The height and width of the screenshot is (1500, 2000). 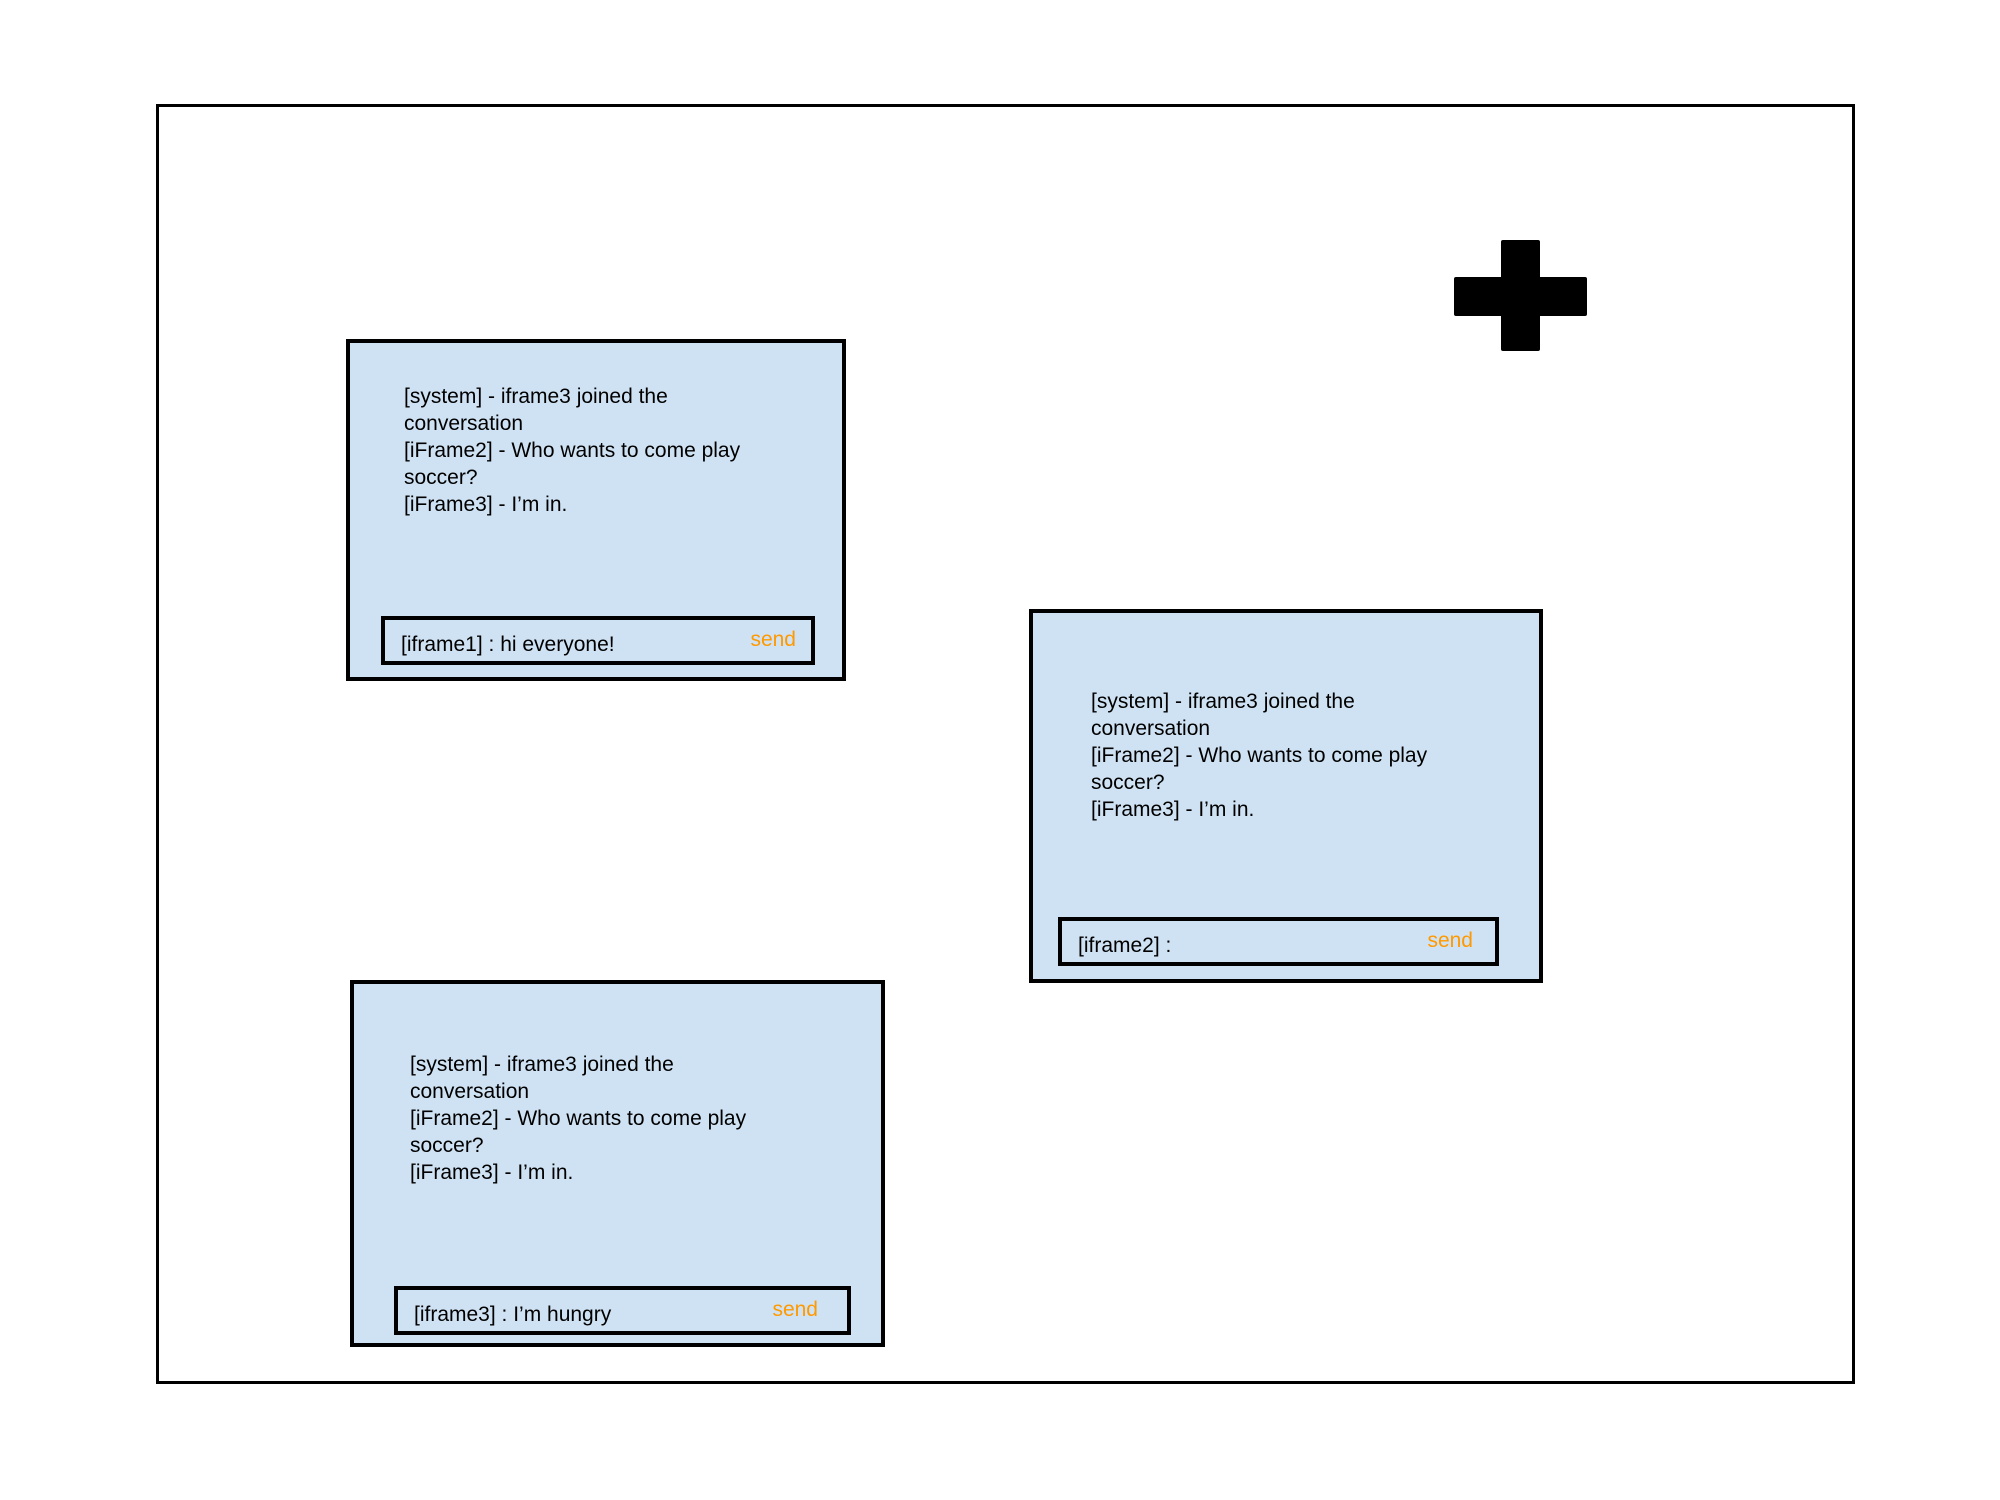 What do you see at coordinates (513, 1314) in the screenshot?
I see `message-input-text: [iframe3] : I’m hungry` at bounding box center [513, 1314].